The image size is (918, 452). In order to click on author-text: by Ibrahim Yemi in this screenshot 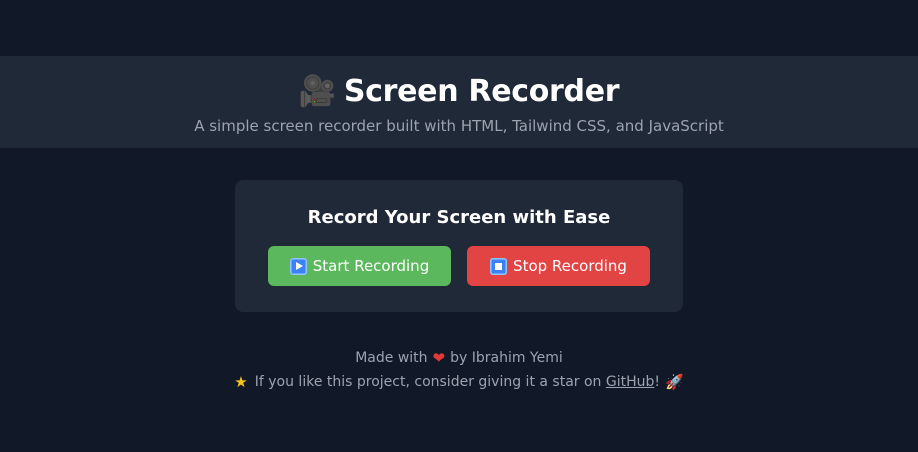, I will do `click(506, 358)`.